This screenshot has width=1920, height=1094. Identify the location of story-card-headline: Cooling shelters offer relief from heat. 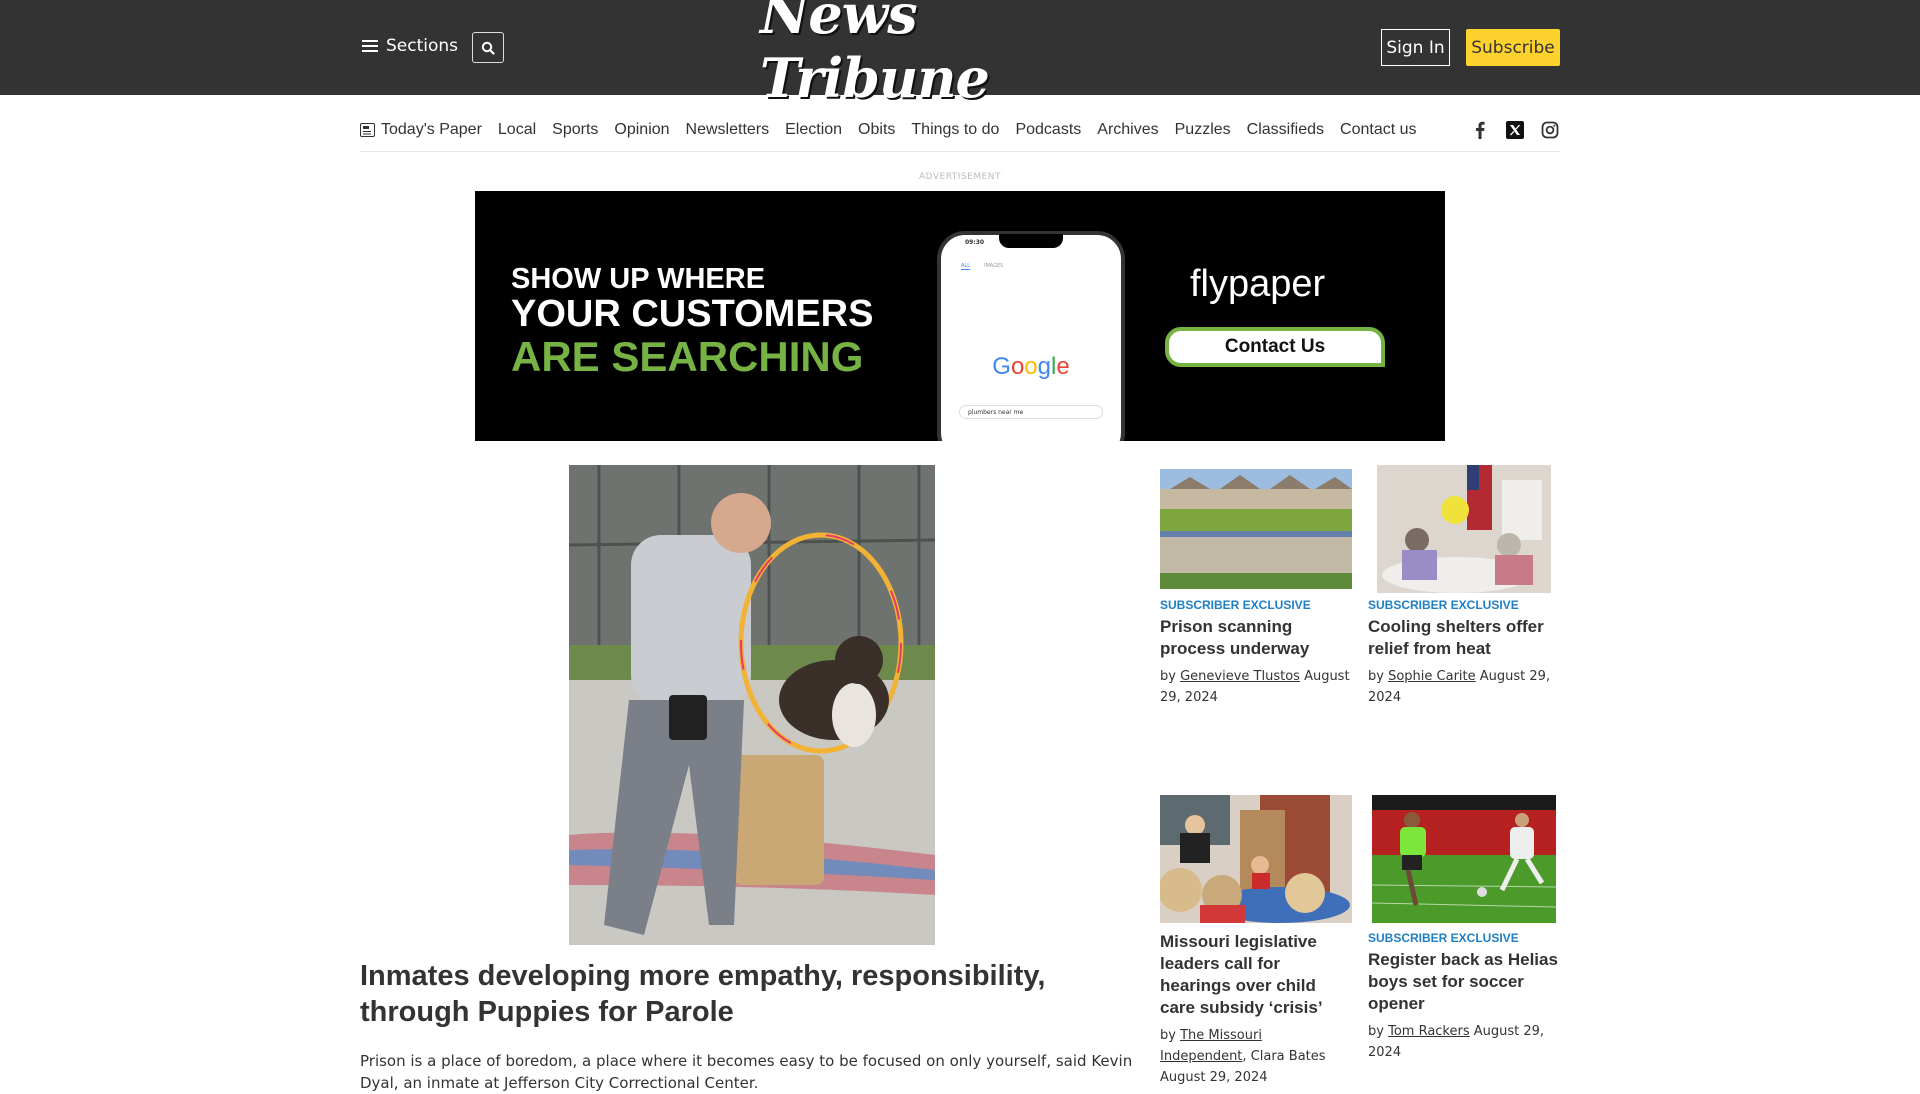
(1464, 638).